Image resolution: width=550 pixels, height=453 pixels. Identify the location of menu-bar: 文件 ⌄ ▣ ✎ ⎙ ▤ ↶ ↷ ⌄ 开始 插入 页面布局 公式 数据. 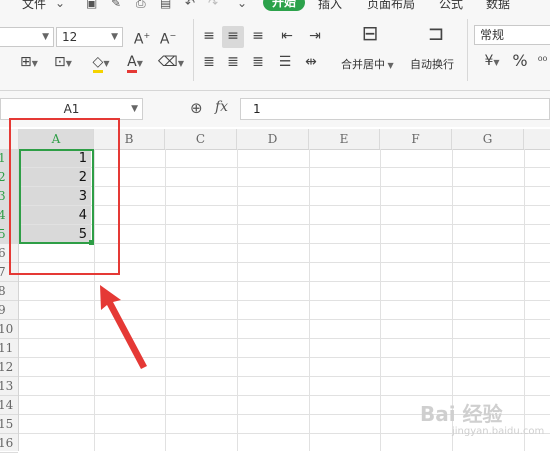
(275, 5).